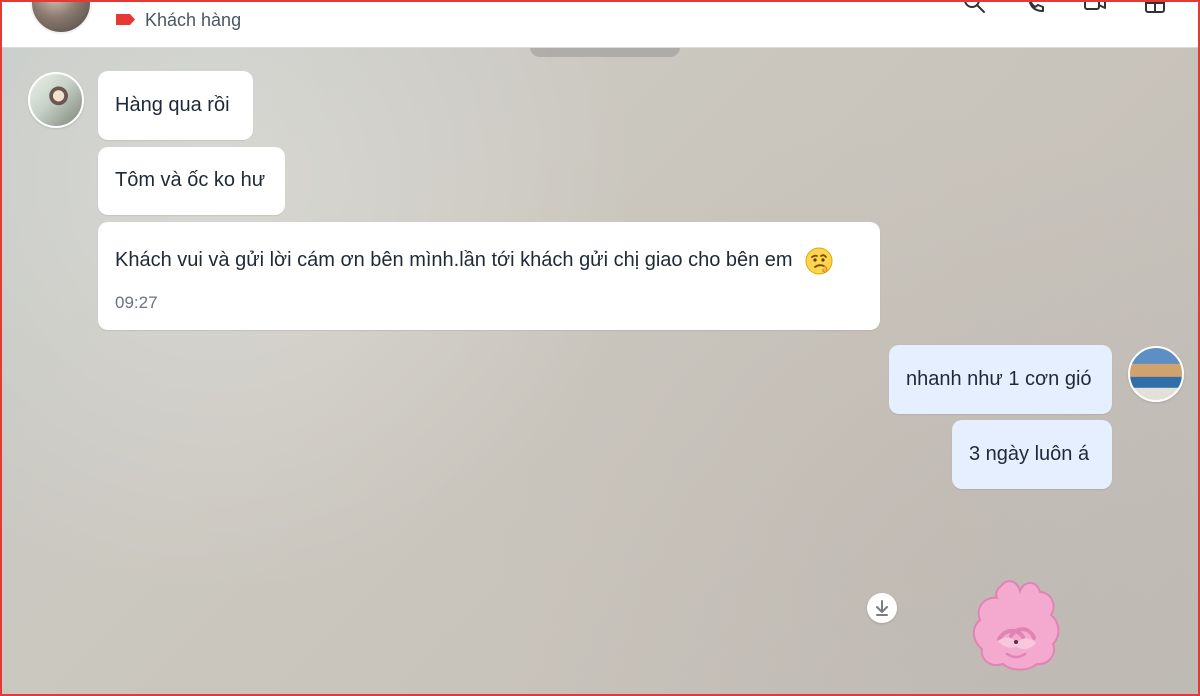  Describe the element at coordinates (819, 261) in the screenshot. I see `thinking-face-icon` at that location.